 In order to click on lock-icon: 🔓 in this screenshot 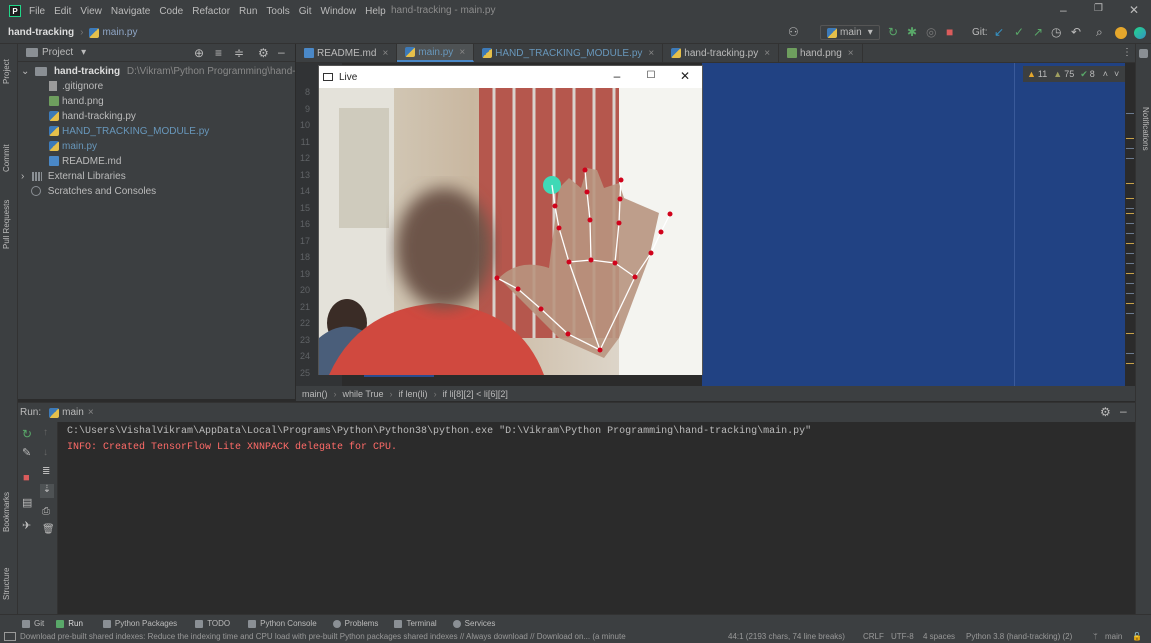, I will do `click(1137, 636)`.